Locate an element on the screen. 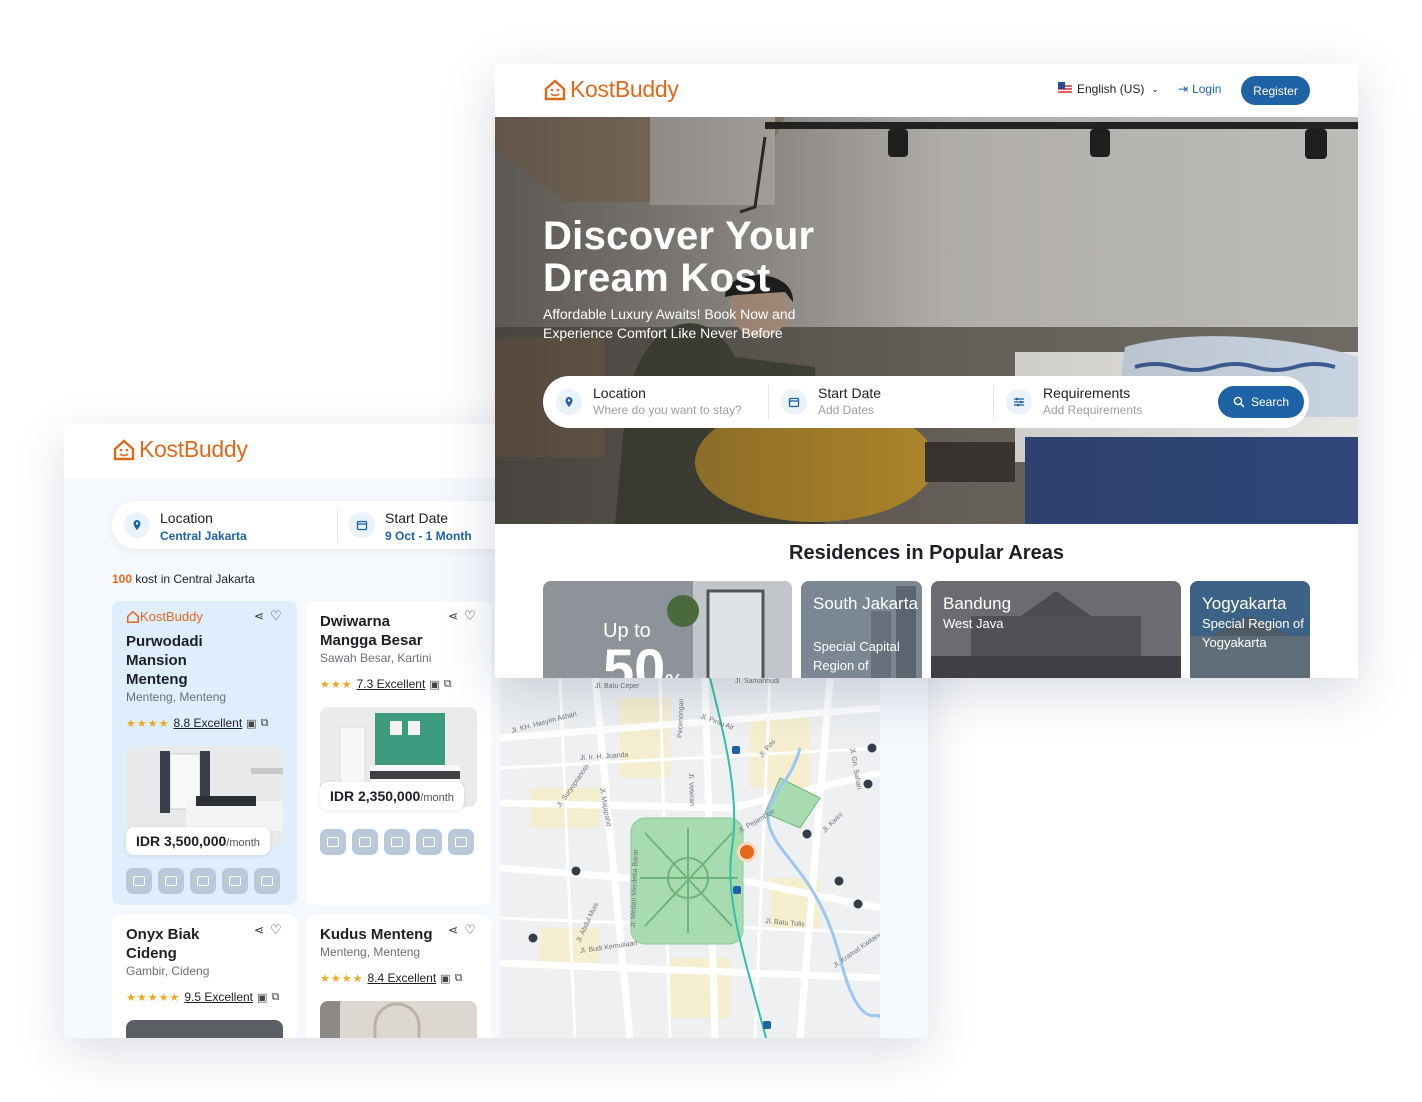 The height and width of the screenshot is (1102, 1422). promo-card: Up to 50% is located at coordinates (667, 629).